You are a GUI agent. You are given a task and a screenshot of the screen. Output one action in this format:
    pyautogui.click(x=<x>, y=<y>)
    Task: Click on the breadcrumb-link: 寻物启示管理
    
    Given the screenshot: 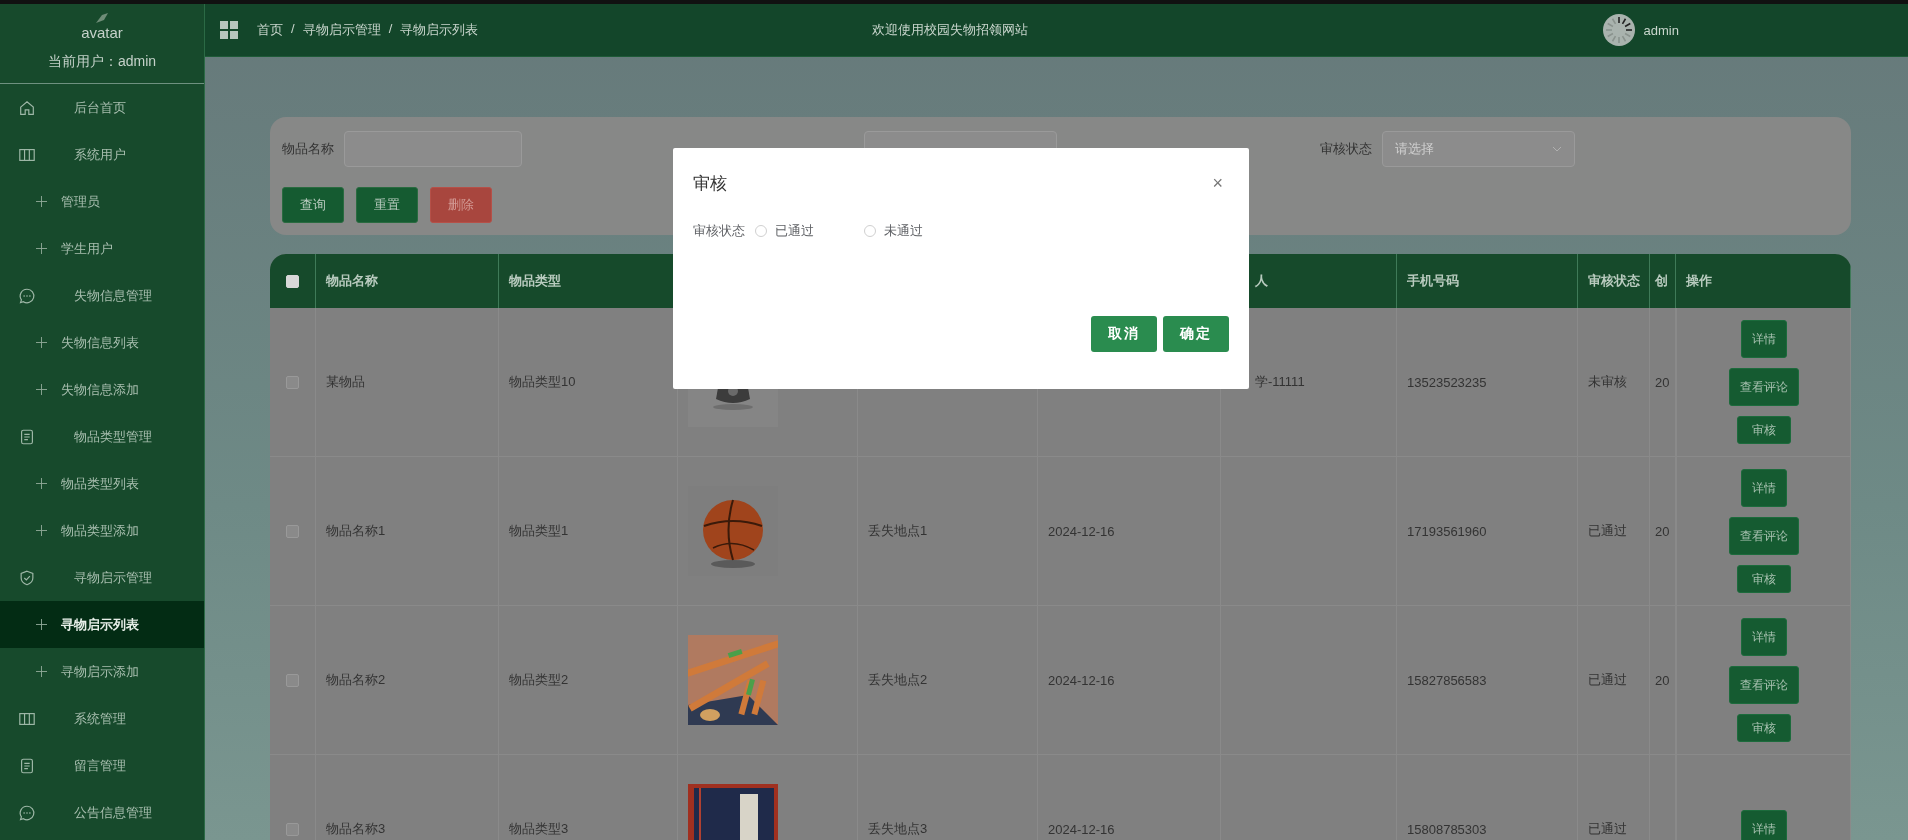 What is the action you would take?
    pyautogui.click(x=341, y=30)
    